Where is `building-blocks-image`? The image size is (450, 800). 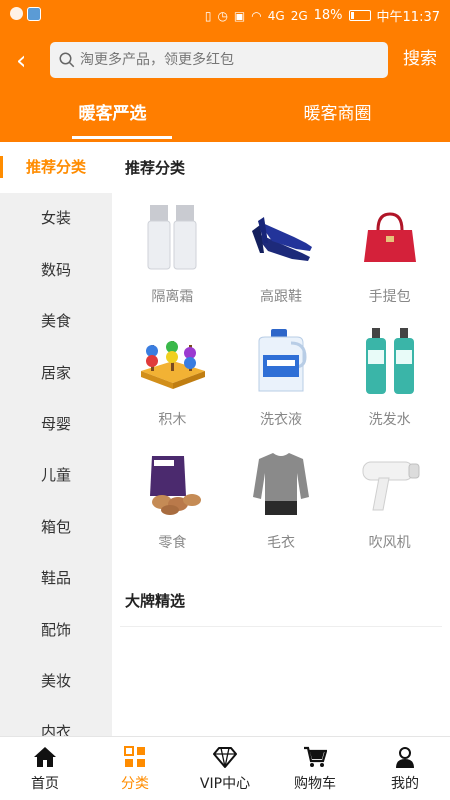
building-blocks-image is located at coordinates (172, 361).